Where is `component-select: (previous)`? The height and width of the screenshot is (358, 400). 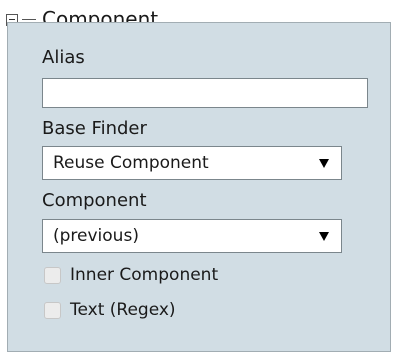
component-select: (previous) is located at coordinates (192, 236).